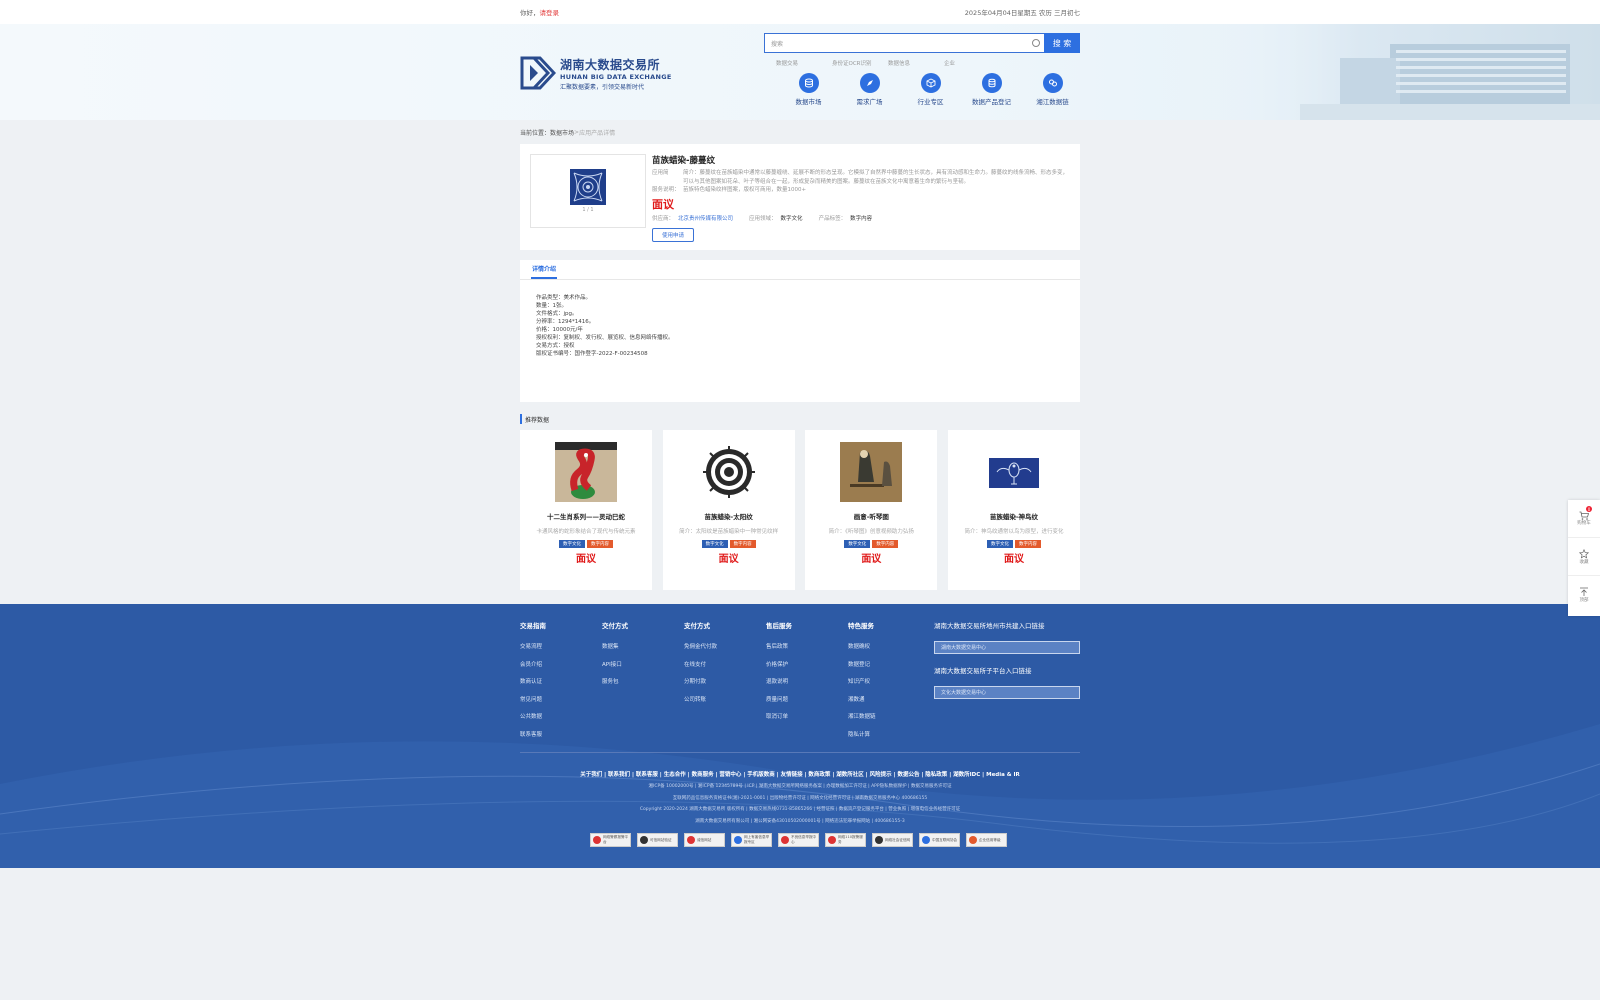 Image resolution: width=1600 pixels, height=1000 pixels. I want to click on nav-xiangjiang-chain: 湘江数据链, so click(1052, 89).